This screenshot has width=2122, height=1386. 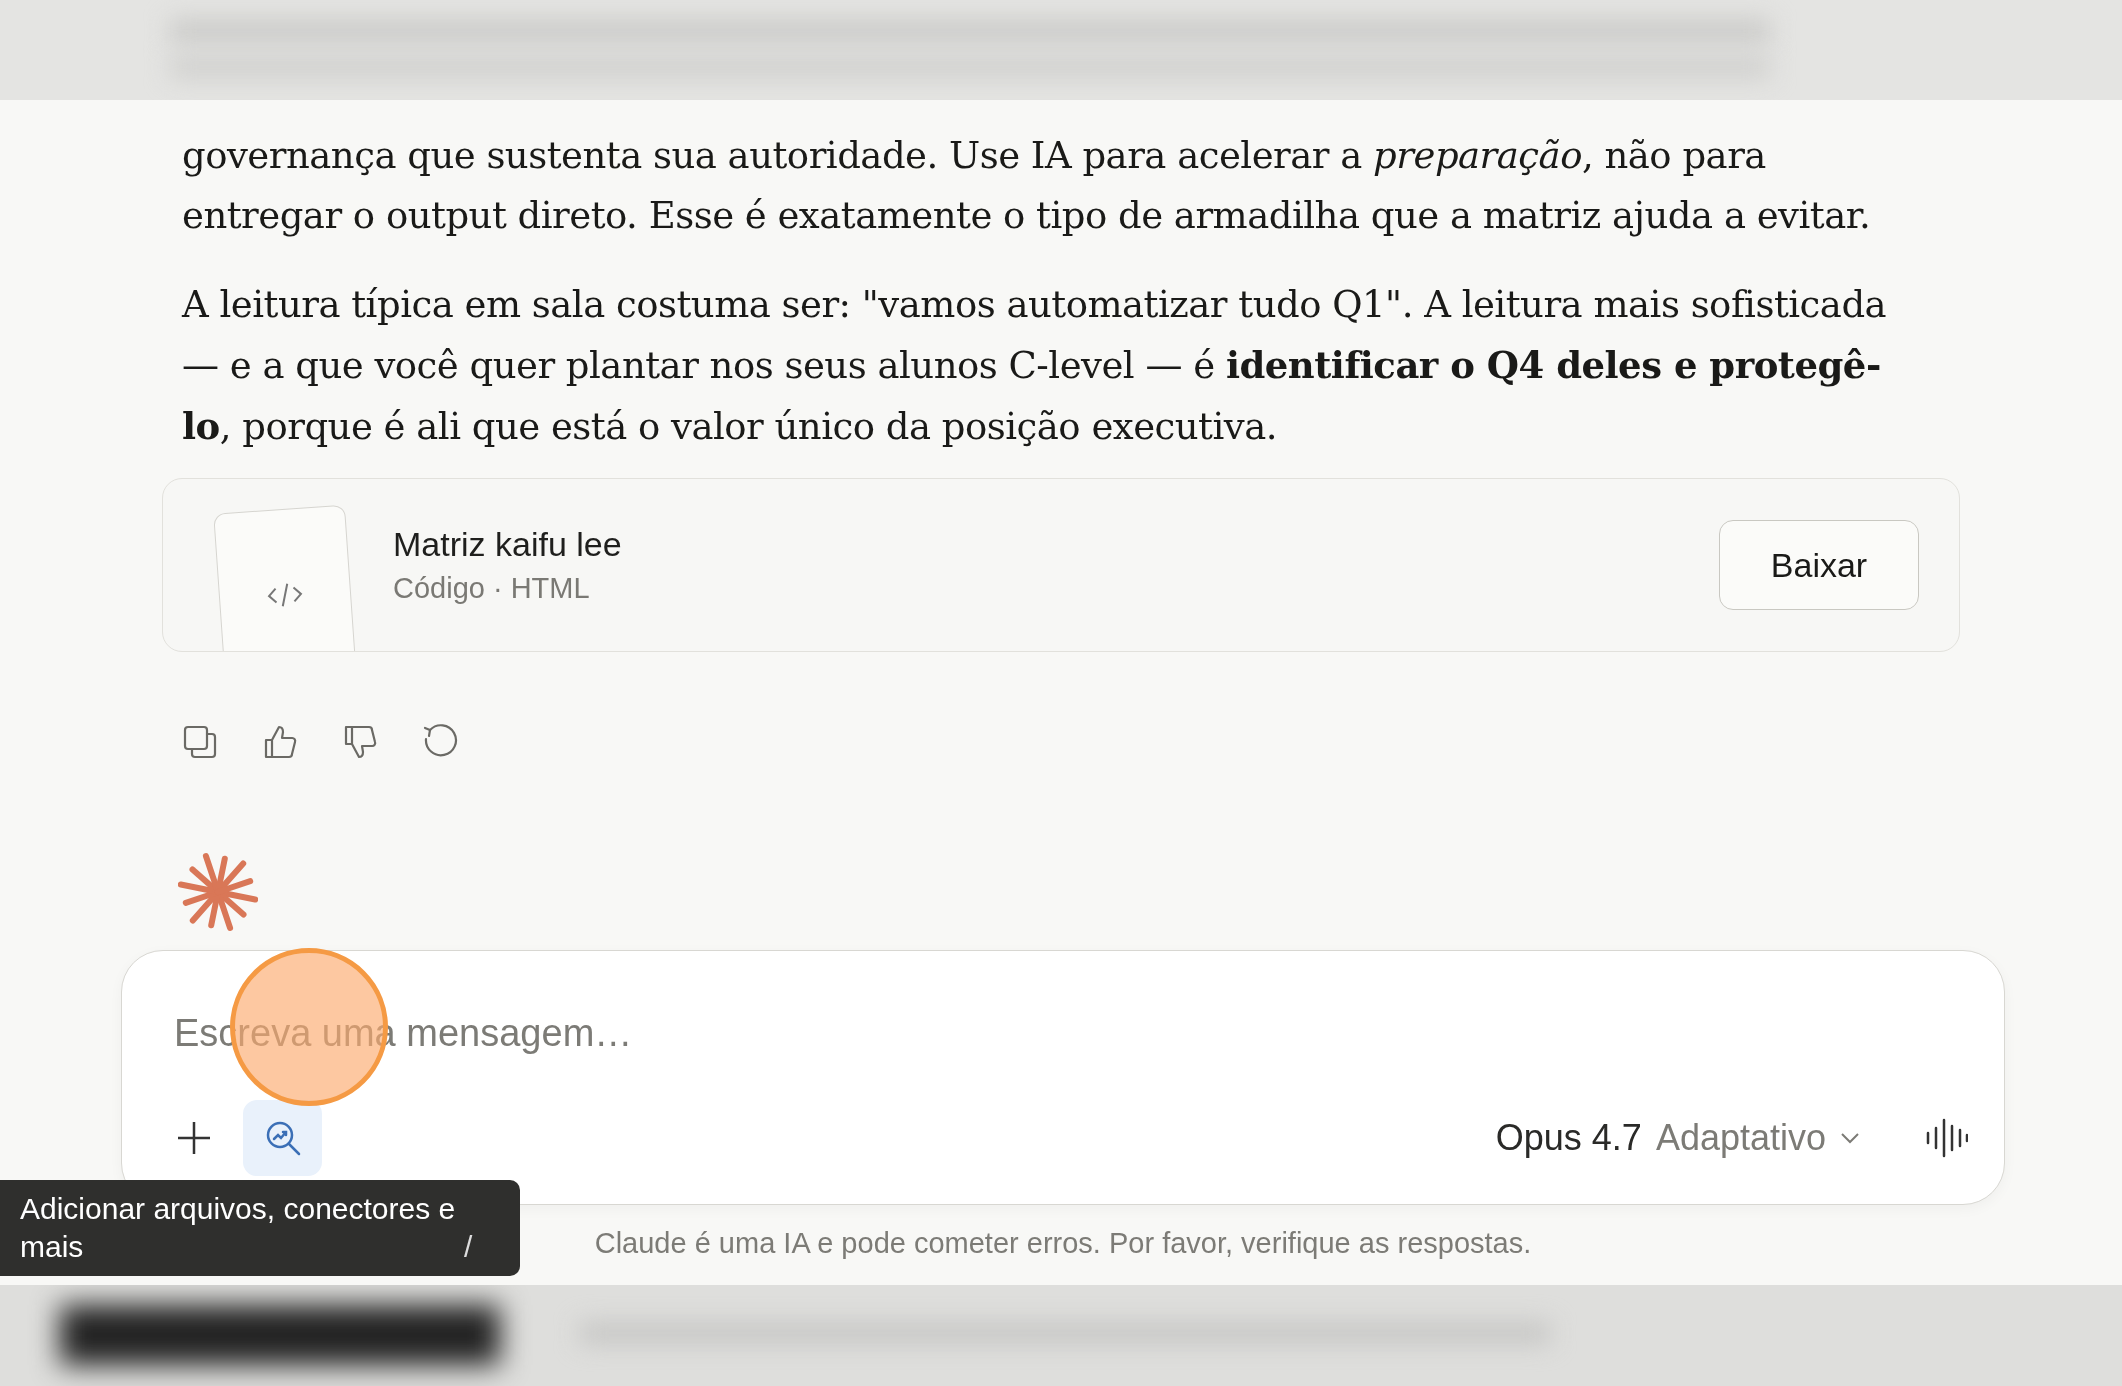 I want to click on chevron-down-icon, so click(x=1850, y=1138).